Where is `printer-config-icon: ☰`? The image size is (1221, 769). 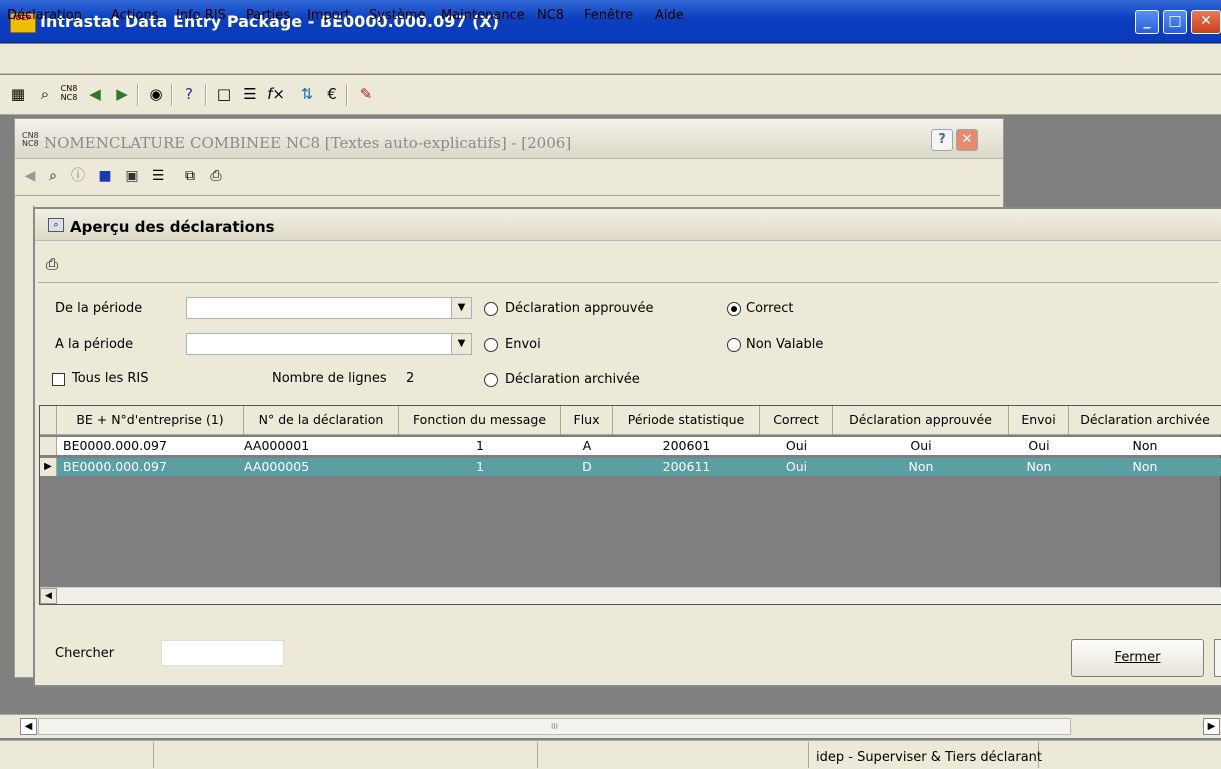 printer-config-icon: ☰ is located at coordinates (250, 94).